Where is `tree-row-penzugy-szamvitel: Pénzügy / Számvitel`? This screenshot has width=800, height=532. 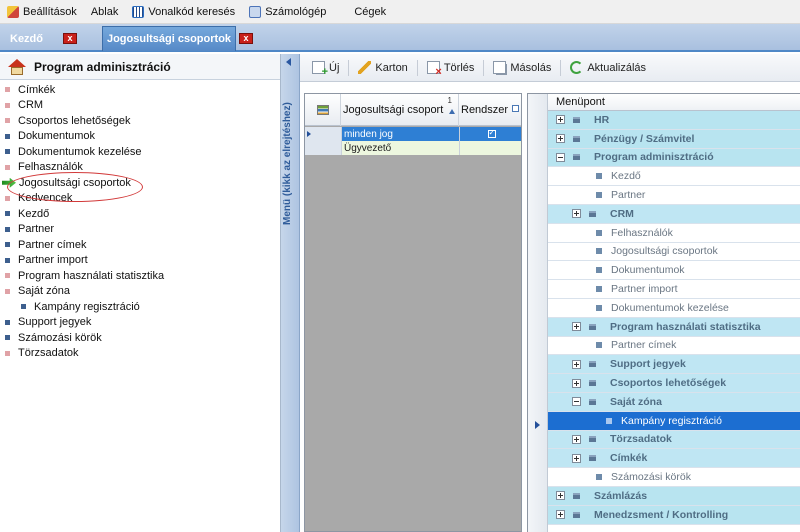
tree-row-penzugy-szamvitel: Pénzügy / Számvitel is located at coordinates (674, 139).